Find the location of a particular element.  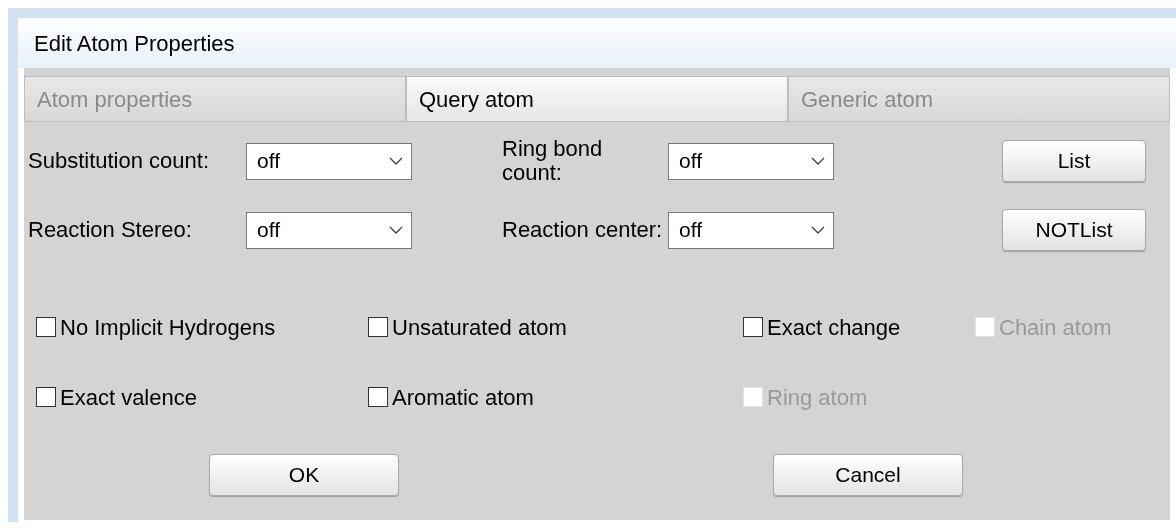

checkbox-label: Exact change is located at coordinates (834, 327).